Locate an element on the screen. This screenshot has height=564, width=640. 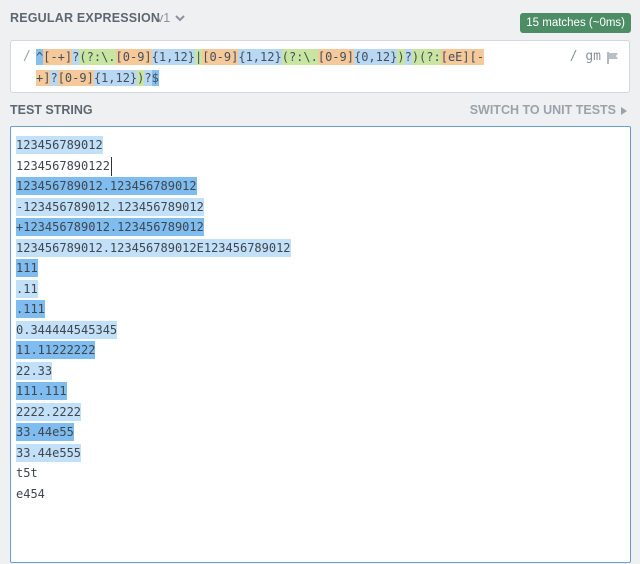
match-highlight: 22.33 is located at coordinates (34, 370).